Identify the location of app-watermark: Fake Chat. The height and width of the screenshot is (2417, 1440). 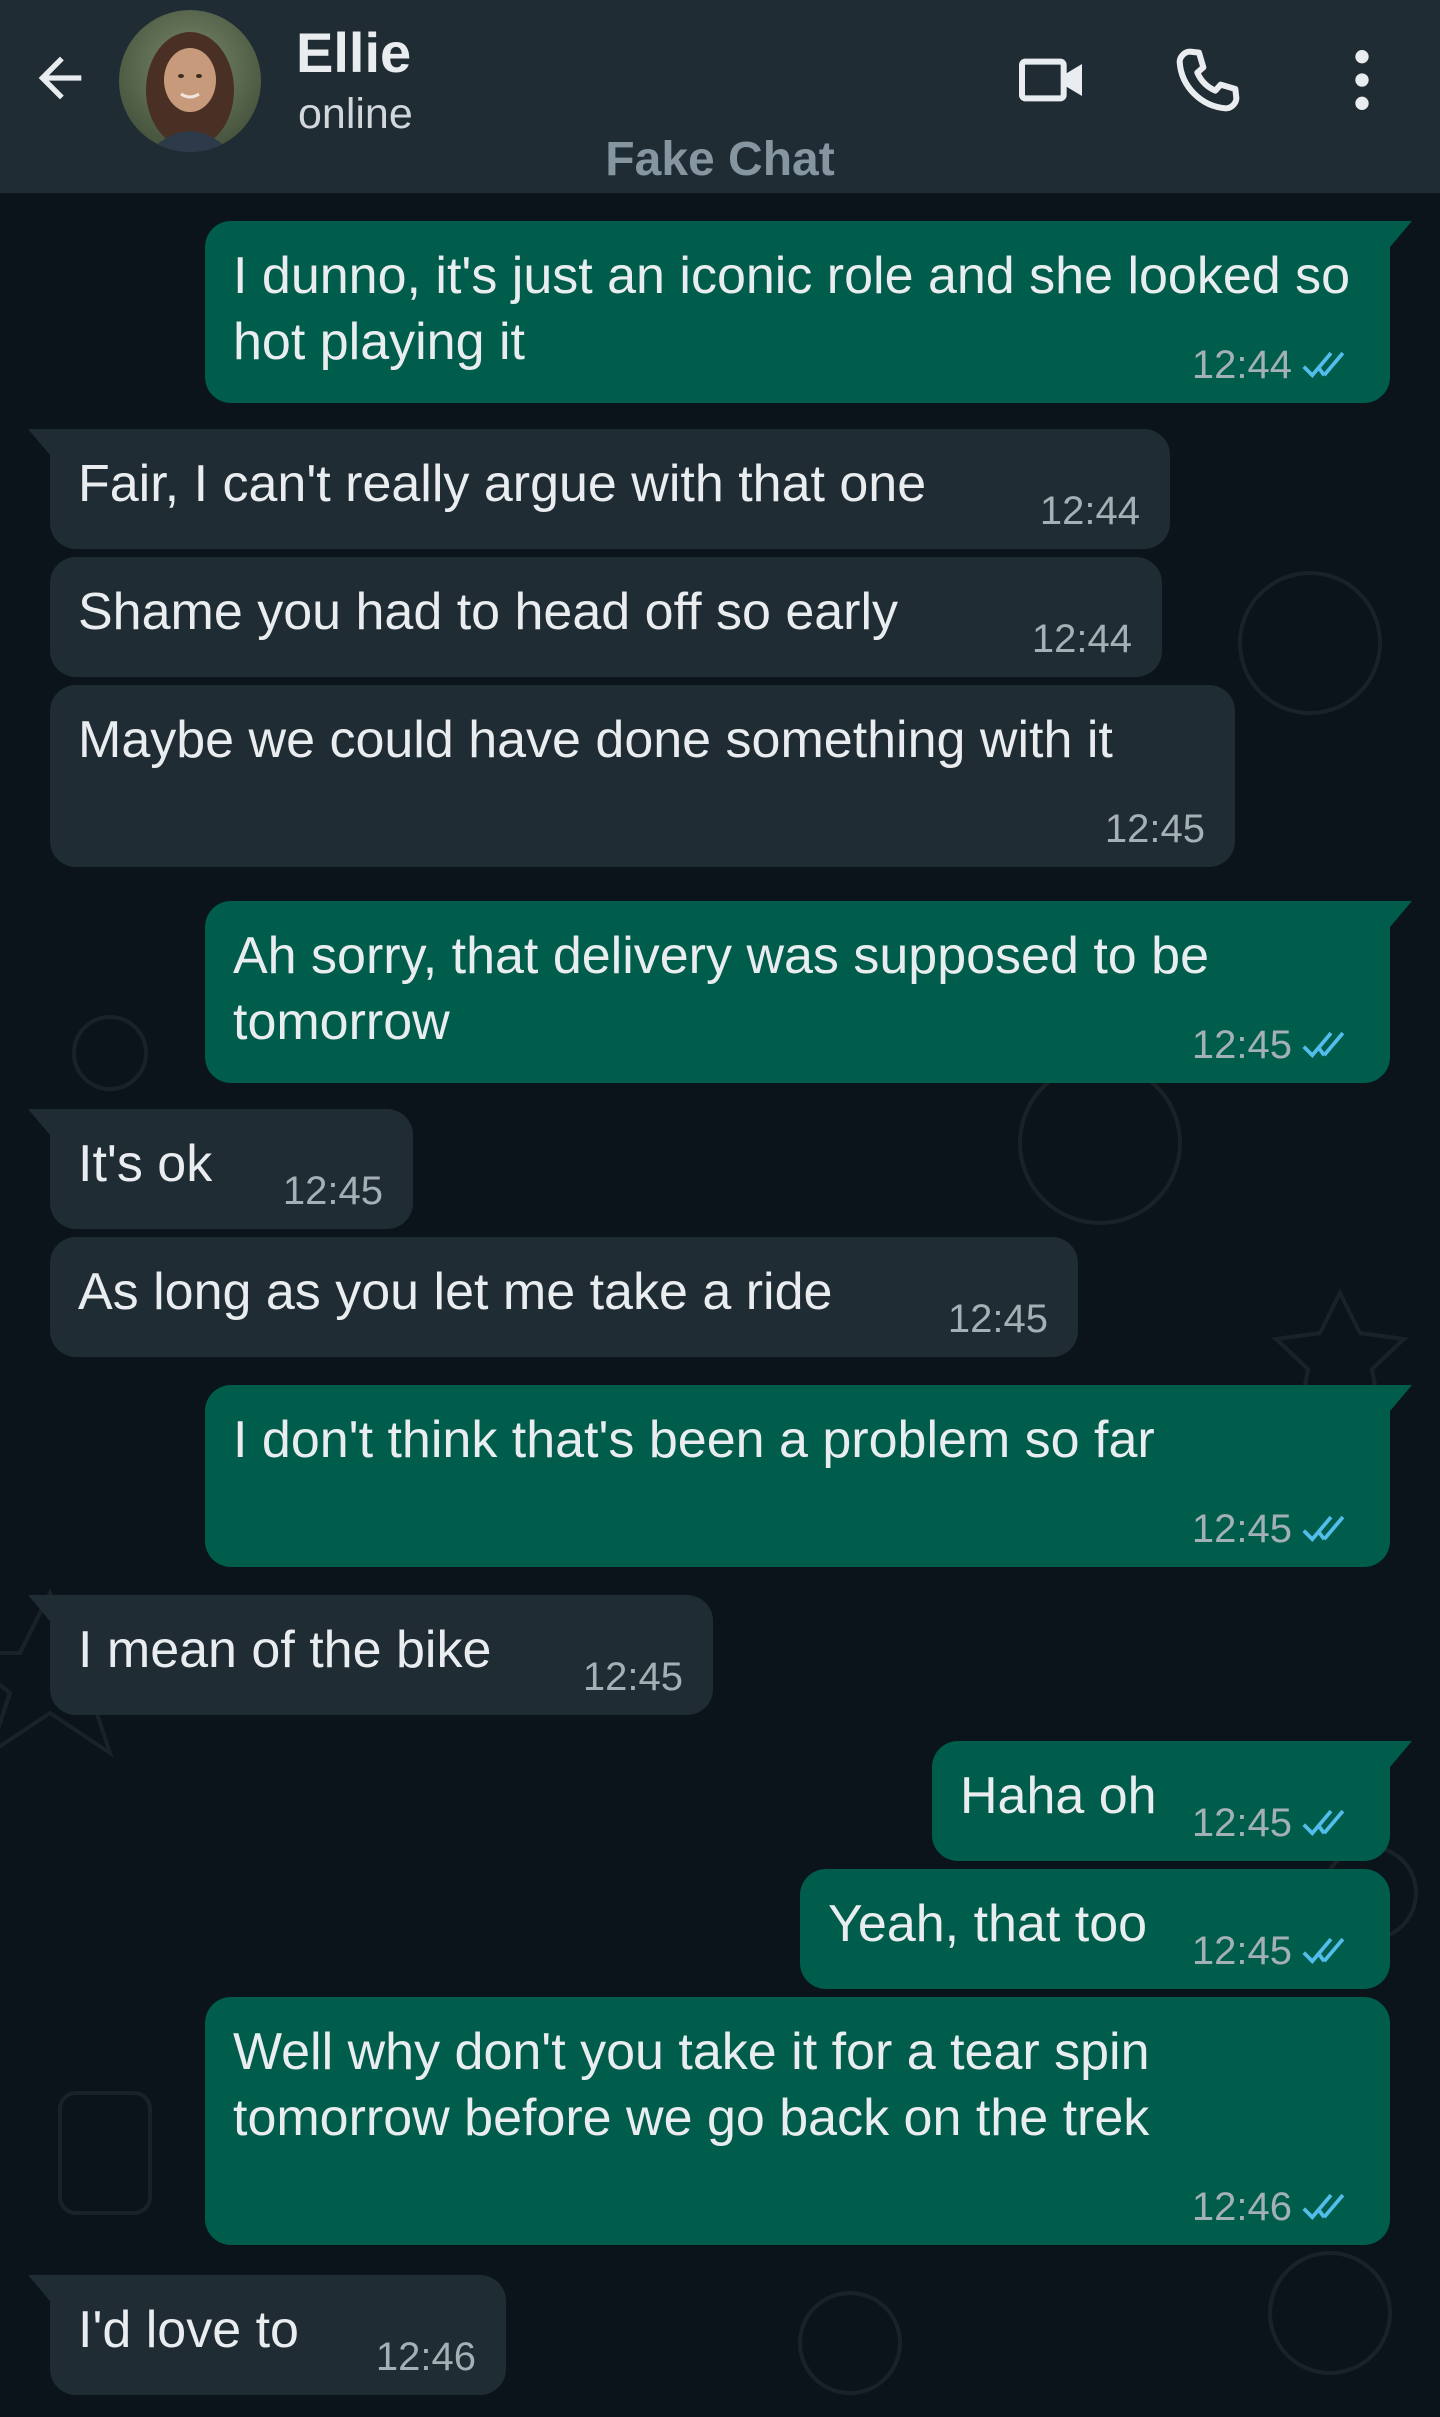
(720, 159).